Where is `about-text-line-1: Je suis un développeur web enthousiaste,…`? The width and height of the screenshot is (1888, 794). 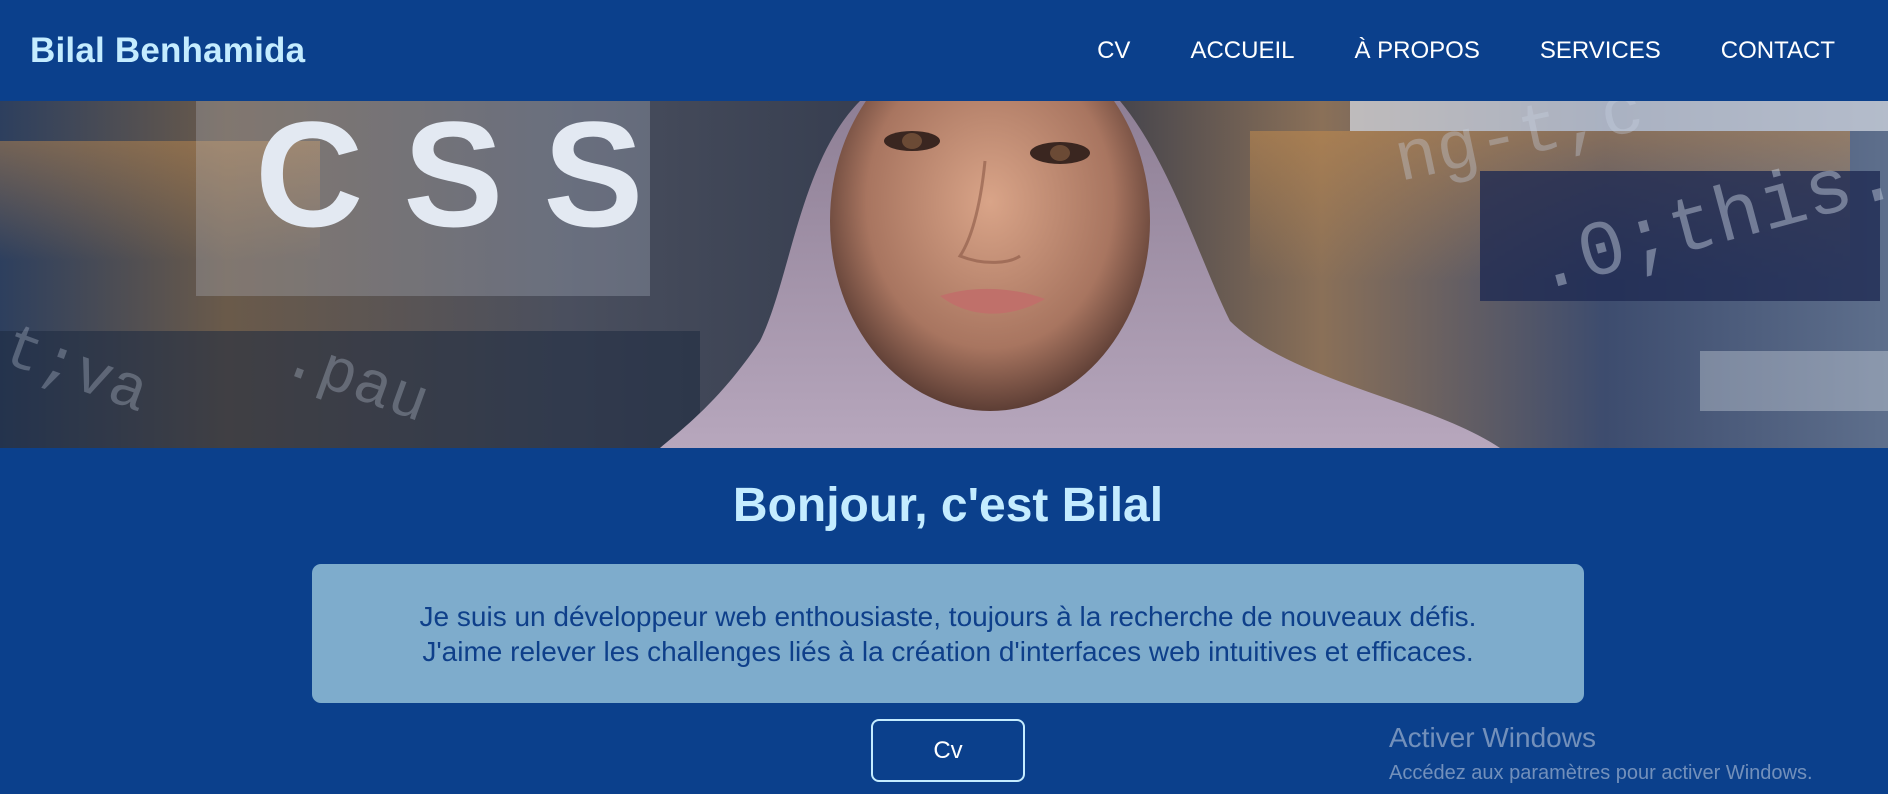
about-text-line-1: Je suis un développeur web enthousiaste,… is located at coordinates (948, 616).